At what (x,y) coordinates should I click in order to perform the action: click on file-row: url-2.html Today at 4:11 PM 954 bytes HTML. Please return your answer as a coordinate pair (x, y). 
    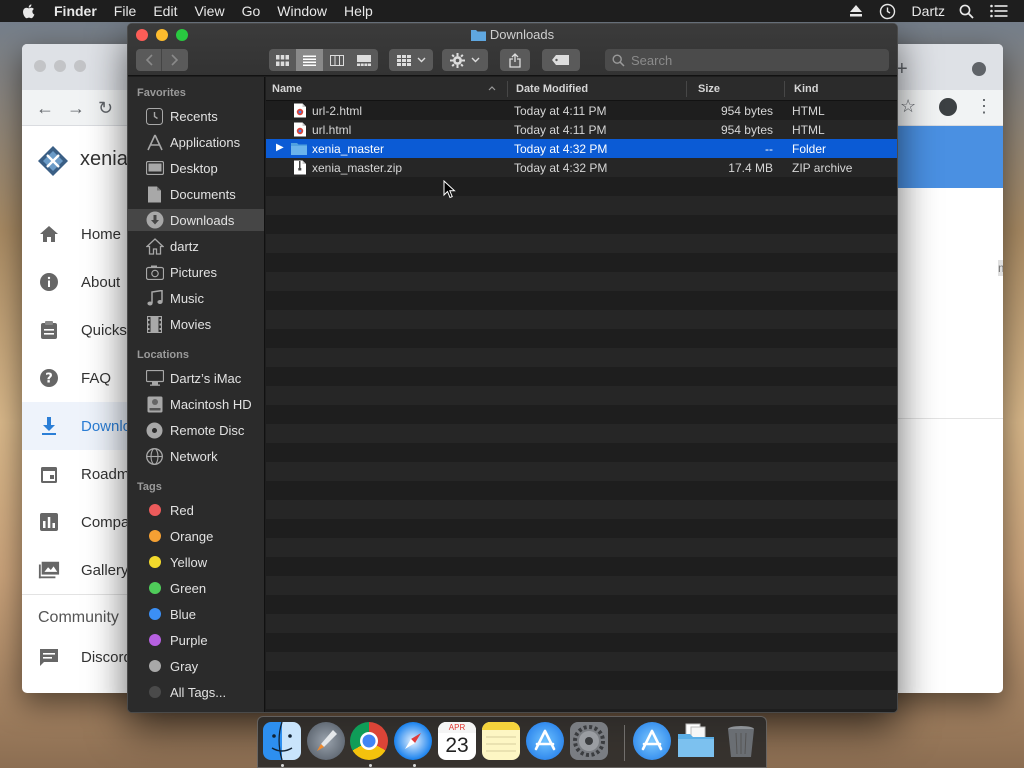
    Looking at the image, I should click on (581, 110).